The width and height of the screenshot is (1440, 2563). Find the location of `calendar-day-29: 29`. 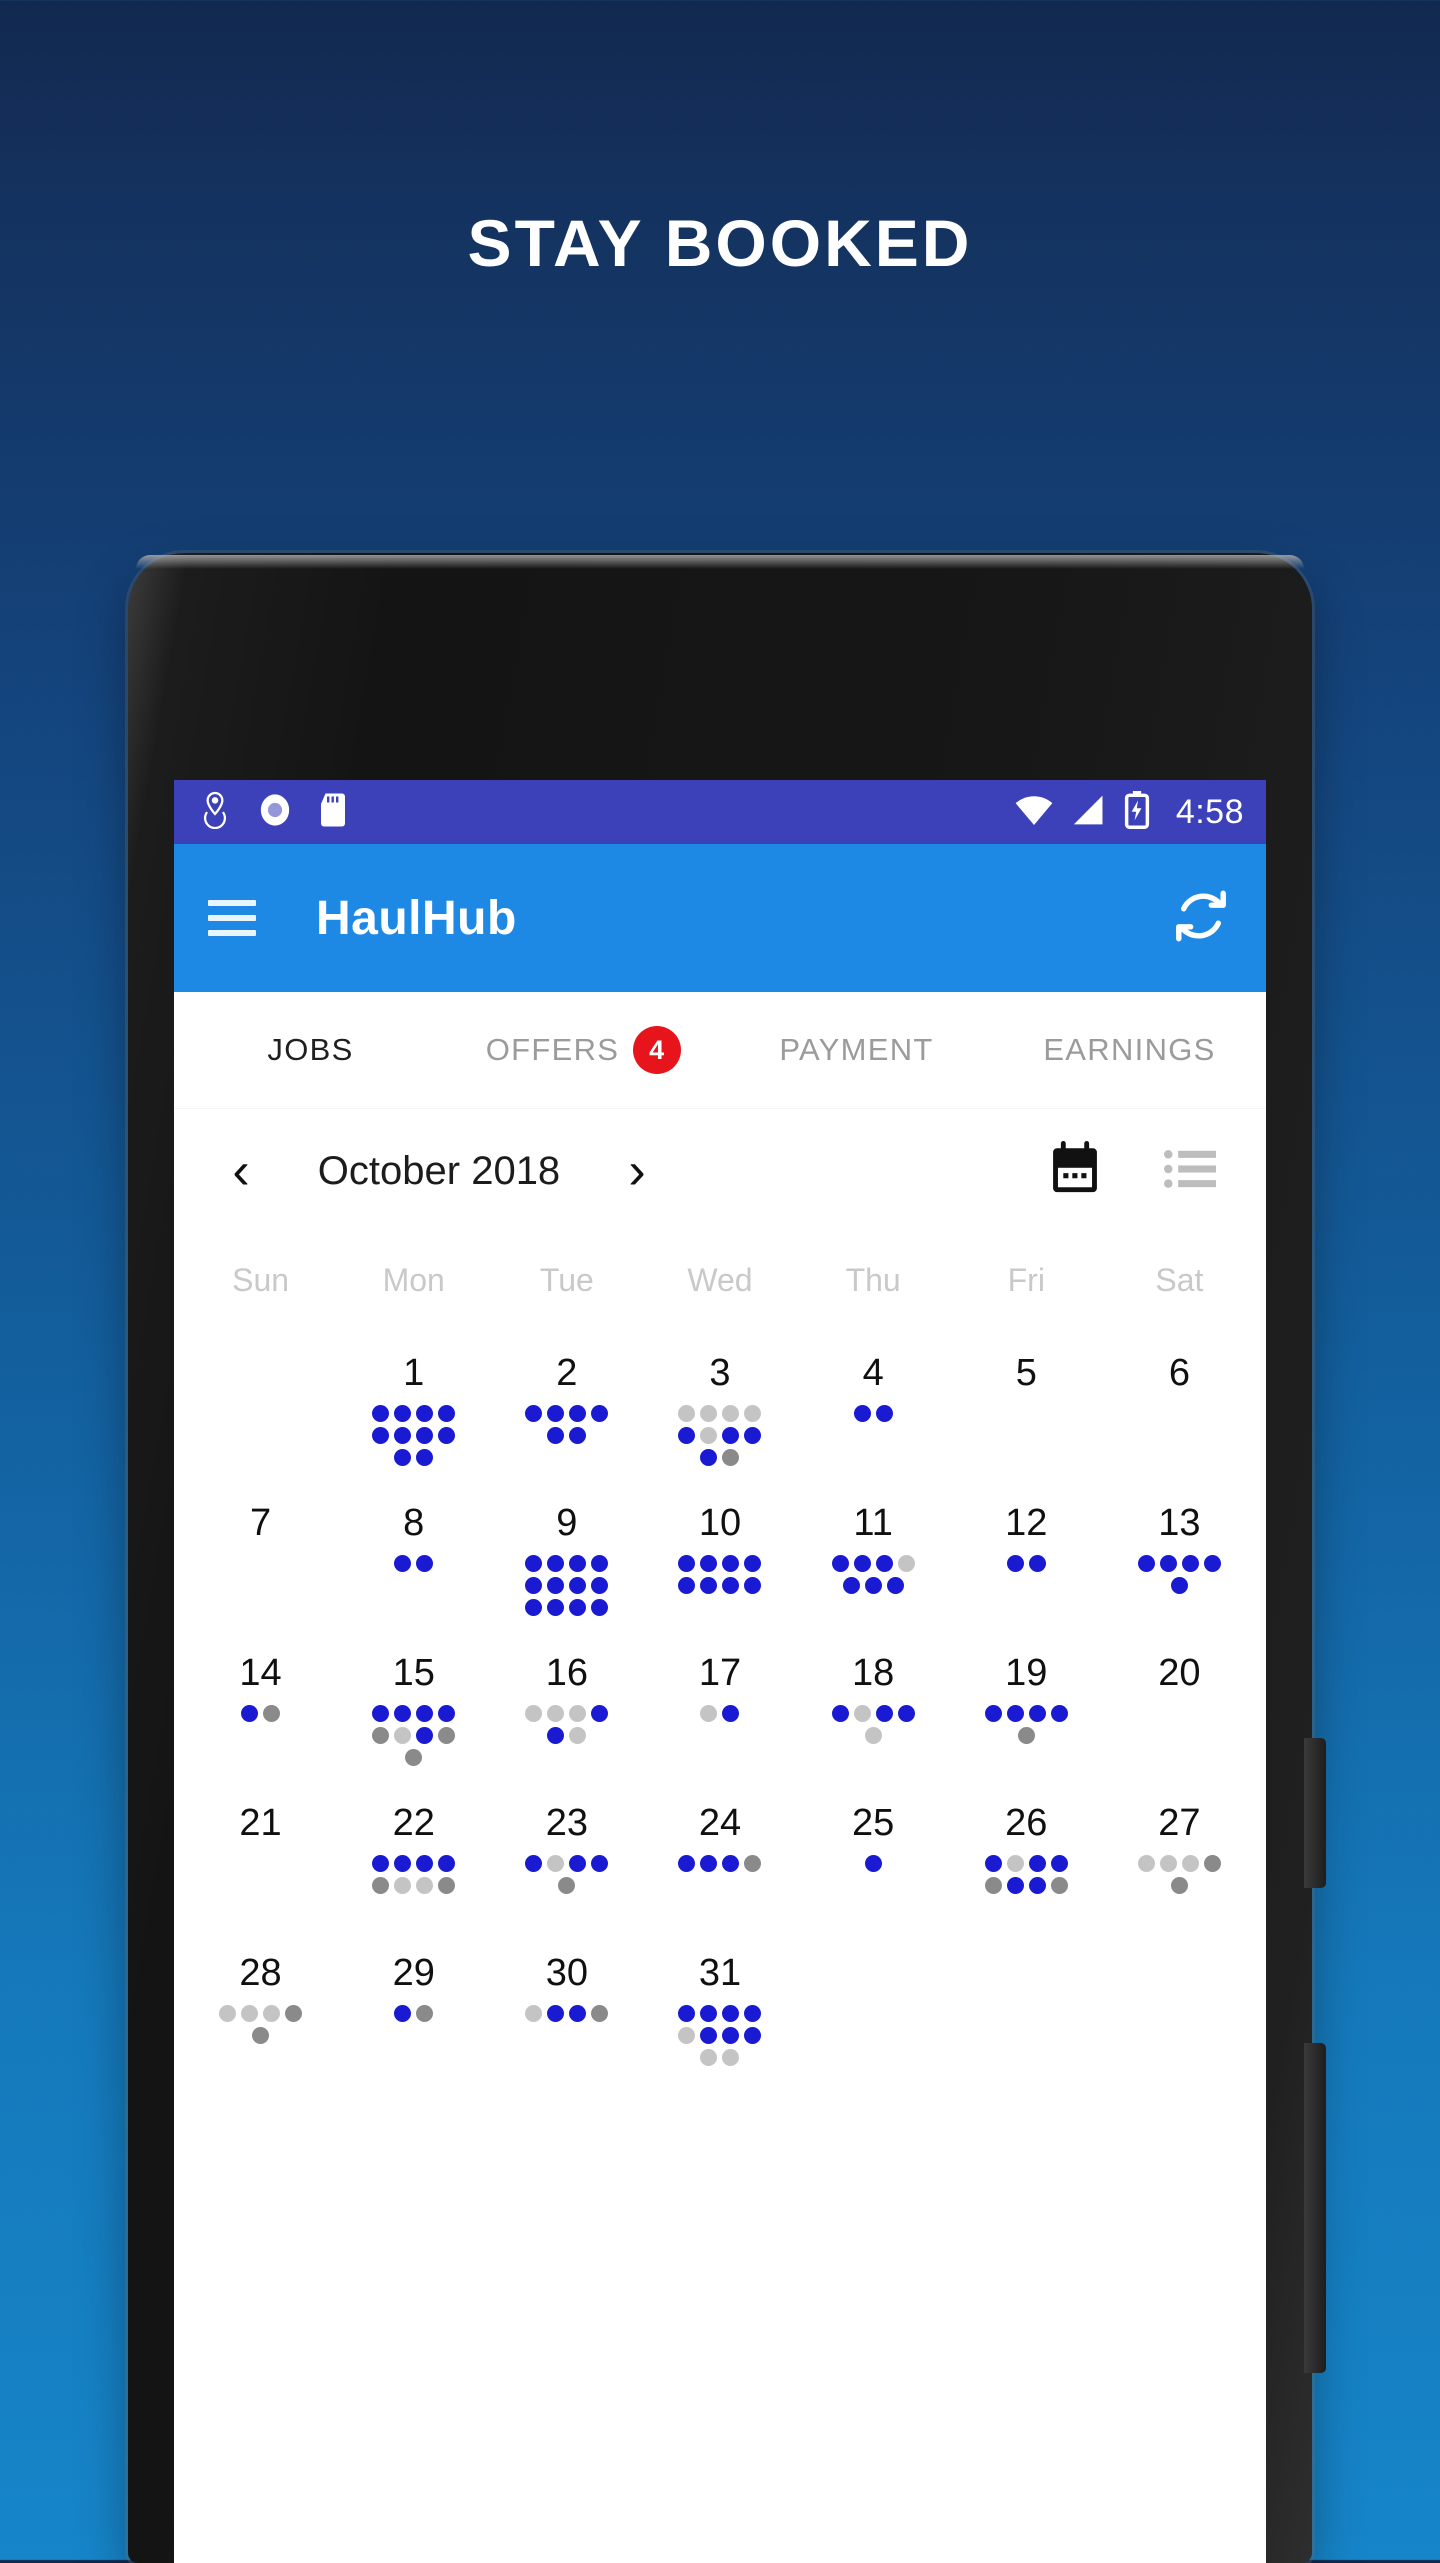

calendar-day-29: 29 is located at coordinates (413, 2023).